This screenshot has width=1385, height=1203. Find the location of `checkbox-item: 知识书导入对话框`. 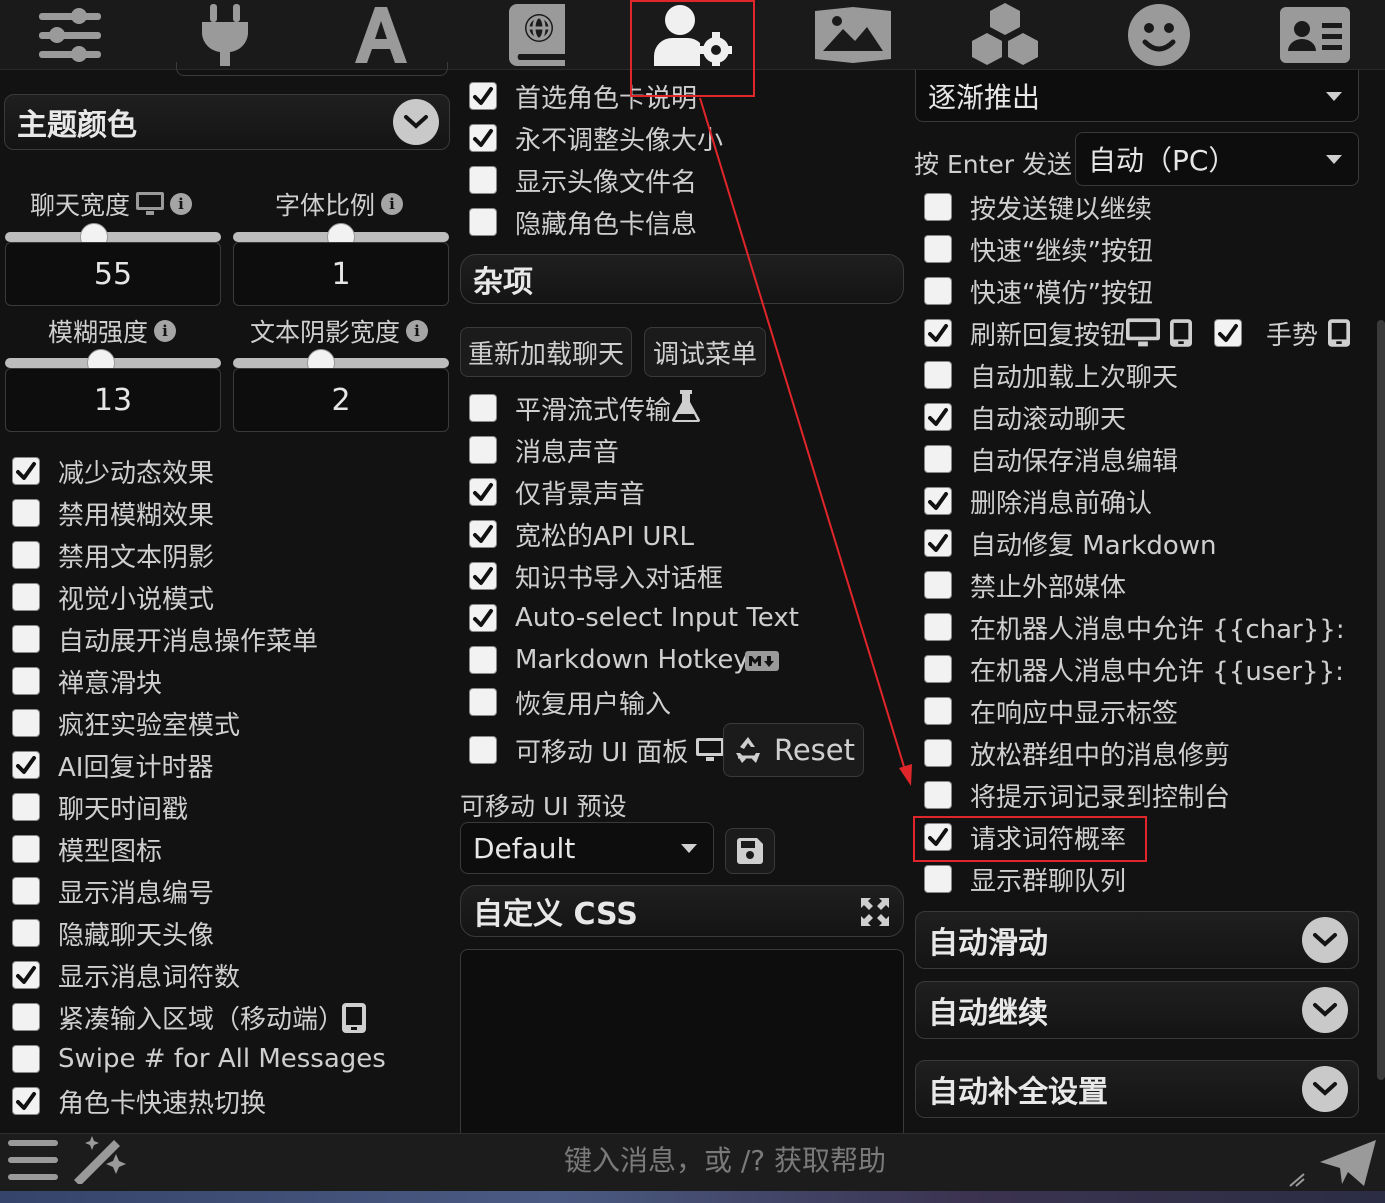

checkbox-item: 知识书导入对话框 is located at coordinates (596, 576).